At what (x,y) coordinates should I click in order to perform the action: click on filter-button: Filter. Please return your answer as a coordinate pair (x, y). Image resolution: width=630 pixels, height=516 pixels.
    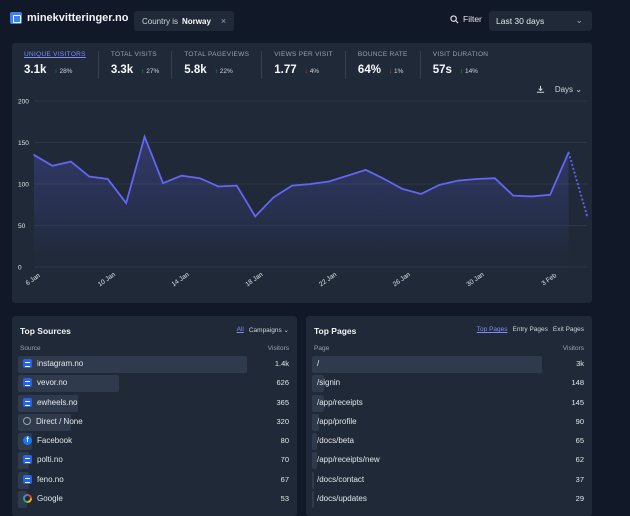
    Looking at the image, I should click on (466, 19).